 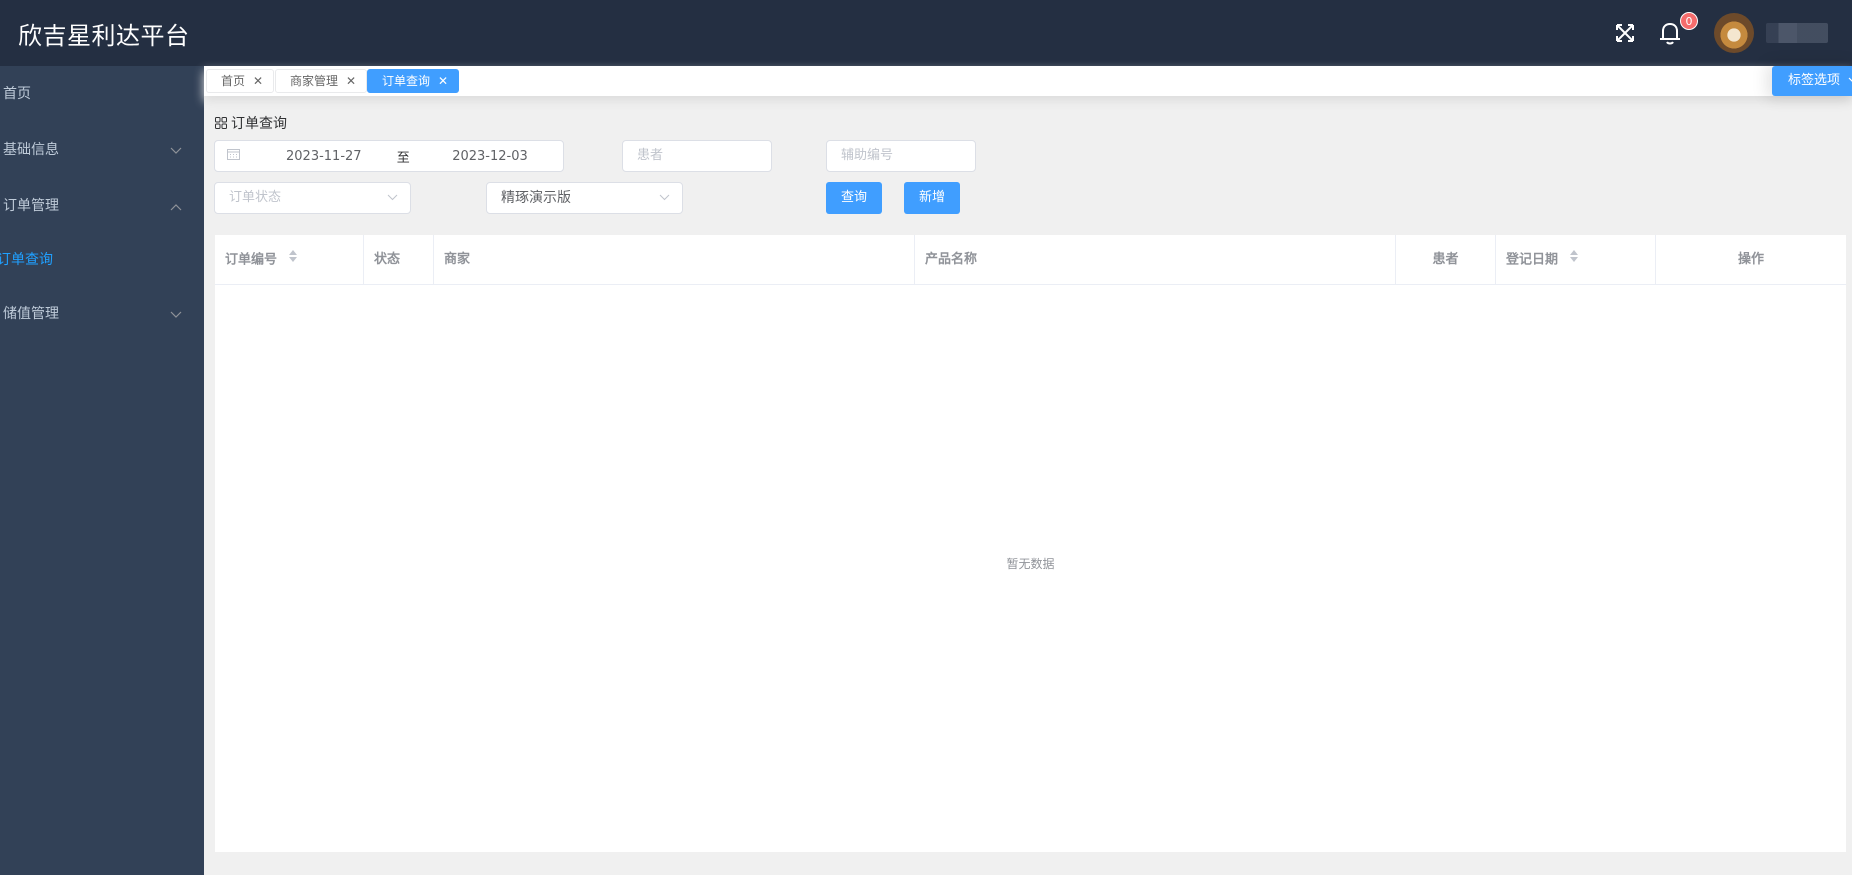 I want to click on column-actions: 操作, so click(x=1751, y=260).